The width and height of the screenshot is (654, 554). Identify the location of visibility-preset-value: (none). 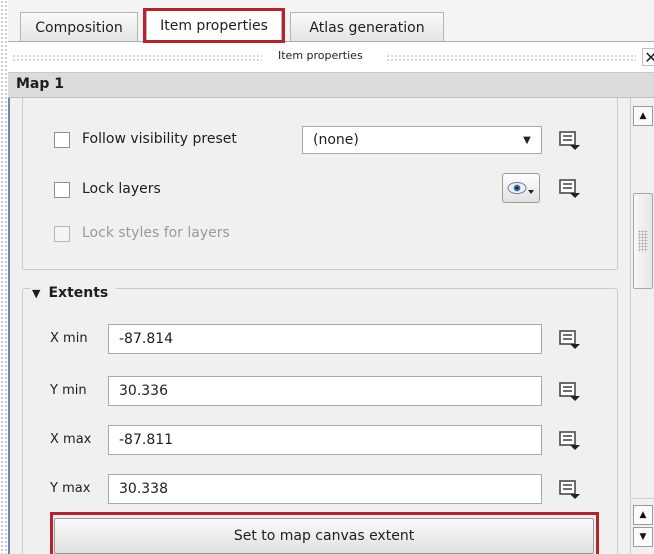
(336, 140).